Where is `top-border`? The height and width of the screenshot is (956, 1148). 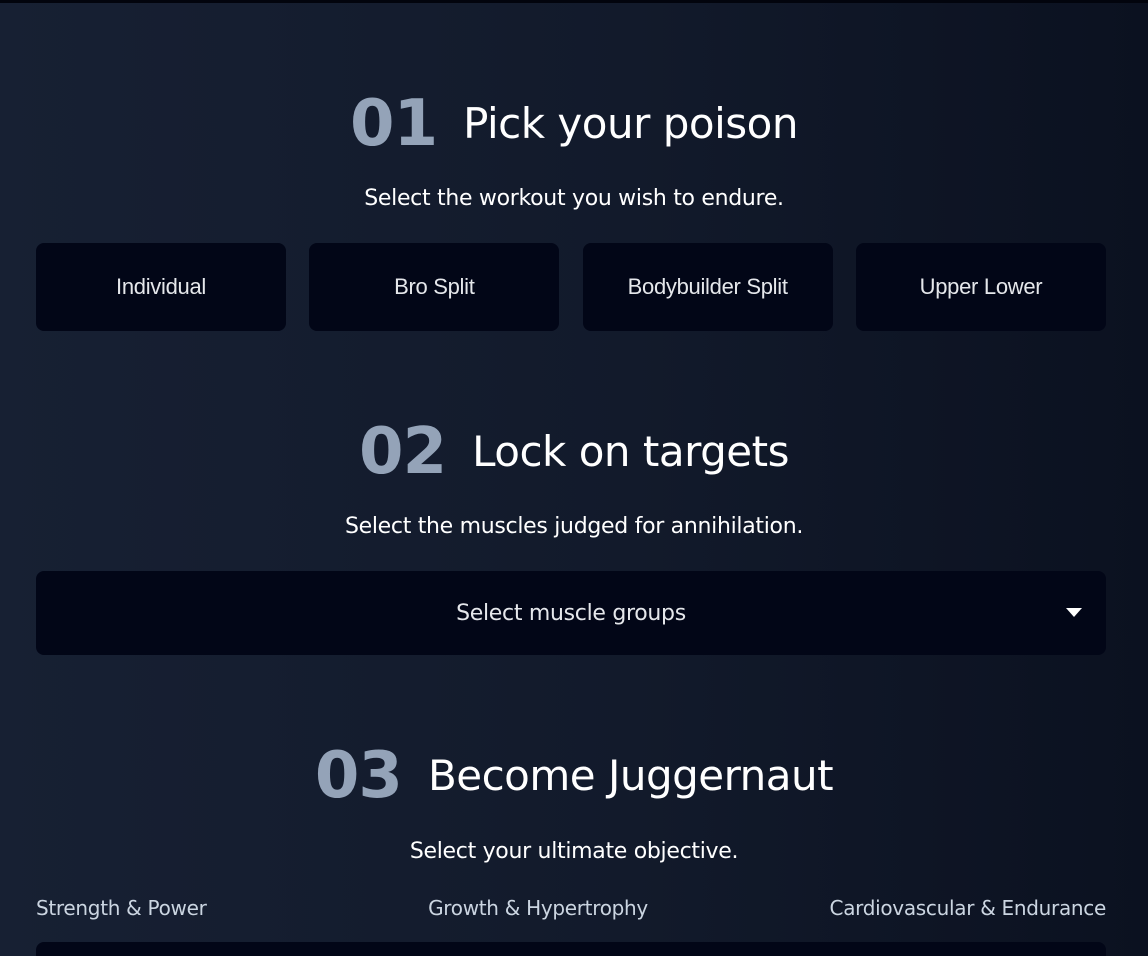 top-border is located at coordinates (574, 1).